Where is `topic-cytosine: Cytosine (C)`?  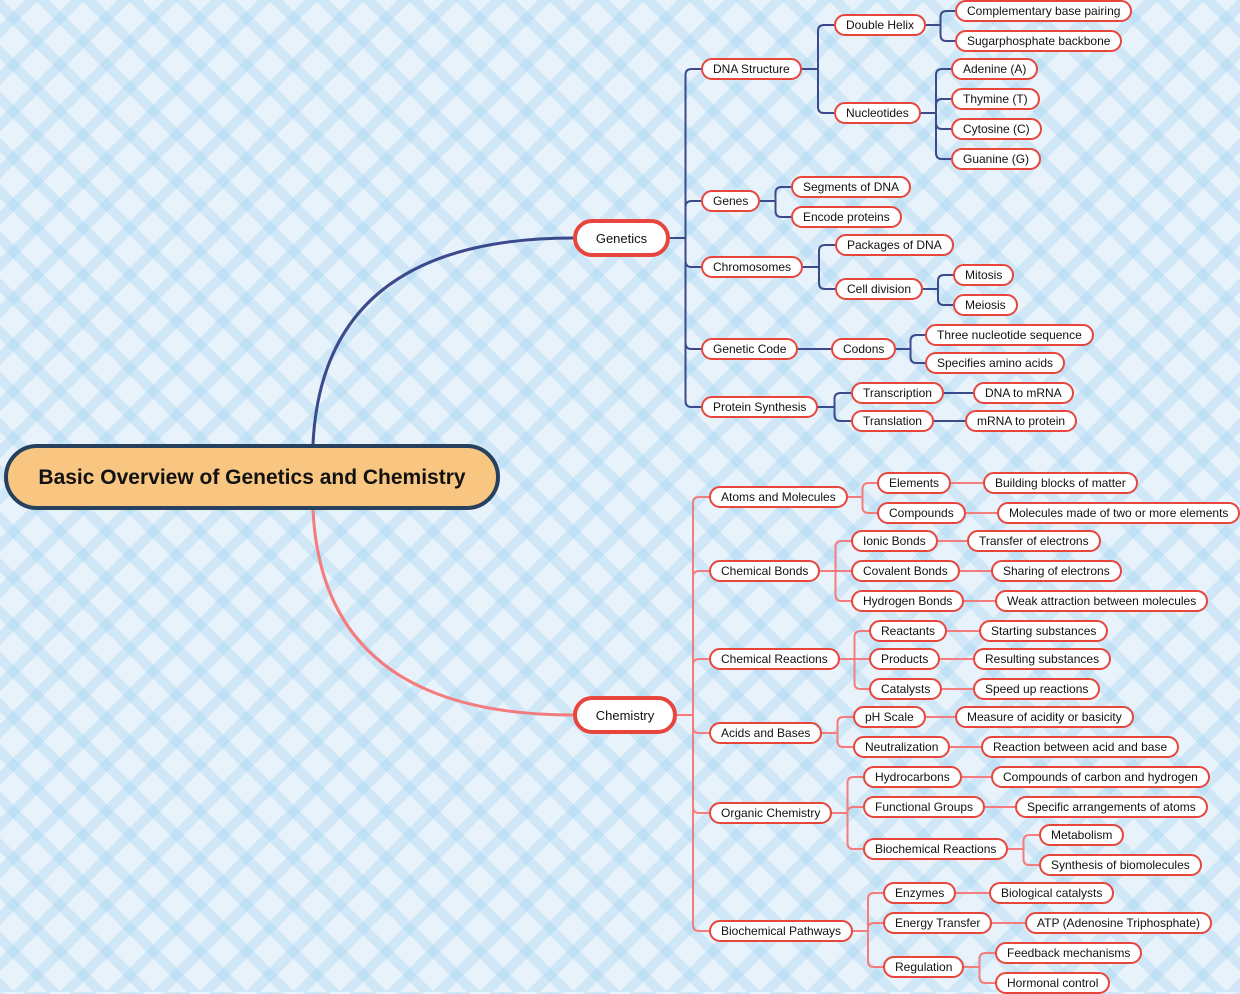
topic-cytosine: Cytosine (C) is located at coordinates (996, 129).